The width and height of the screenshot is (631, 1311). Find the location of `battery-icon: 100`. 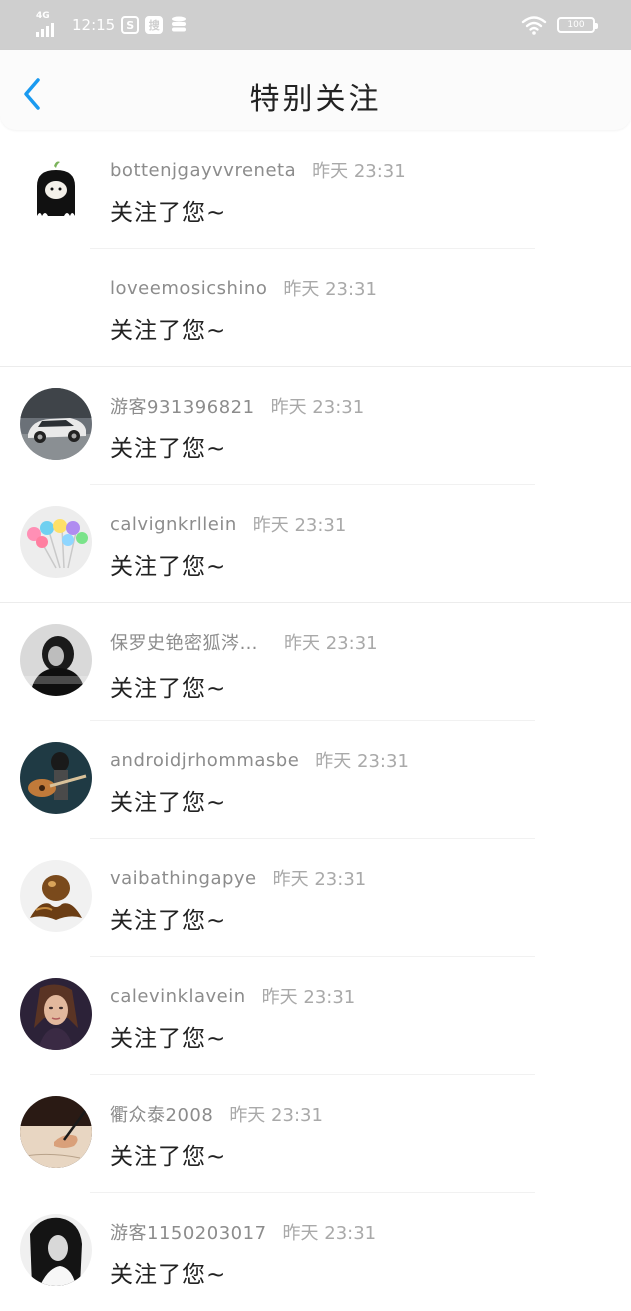

battery-icon: 100 is located at coordinates (577, 25).